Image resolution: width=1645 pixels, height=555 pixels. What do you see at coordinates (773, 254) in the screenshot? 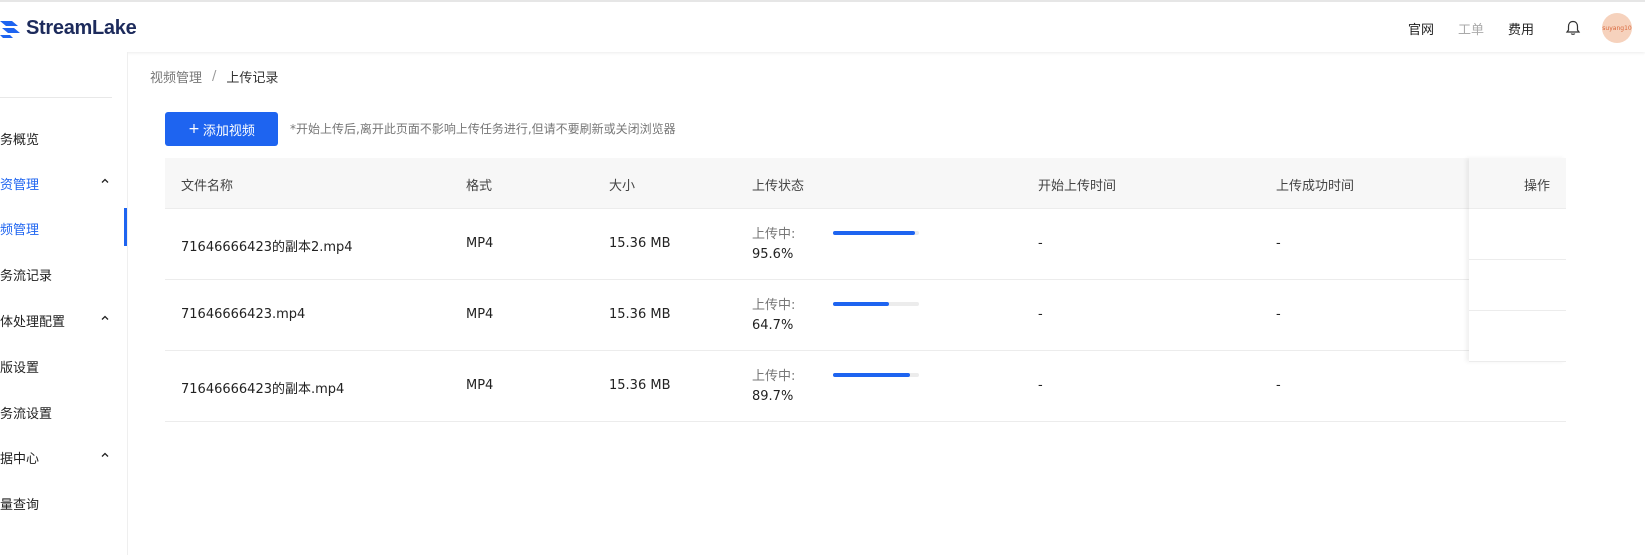
I see `status-percent: 95.6%` at bounding box center [773, 254].